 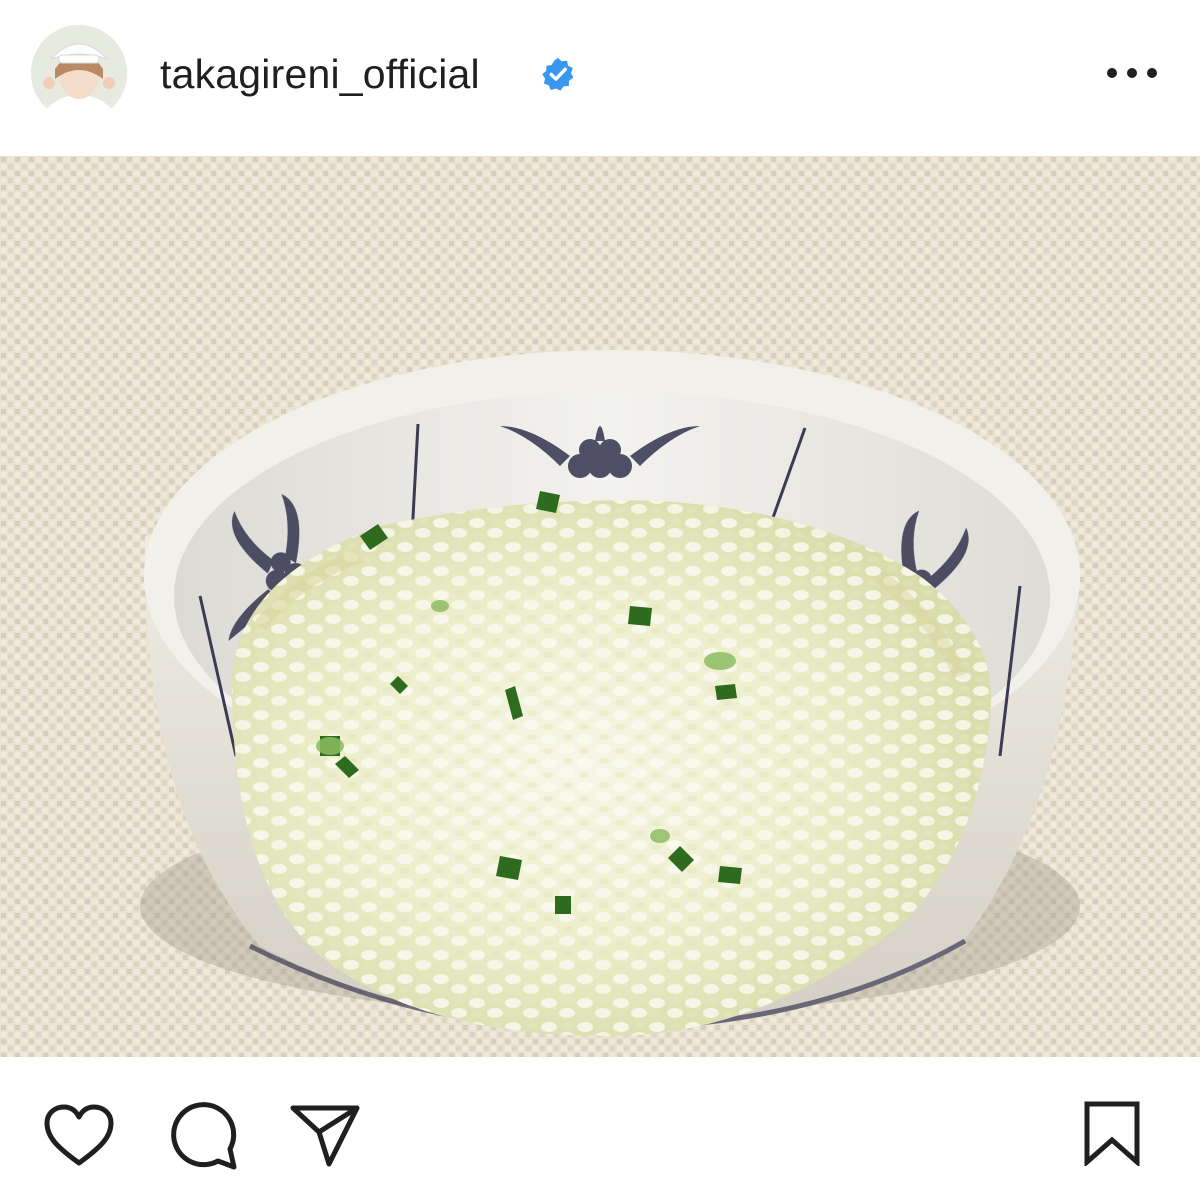 I want to click on username: takagireni_official, so click(x=320, y=74).